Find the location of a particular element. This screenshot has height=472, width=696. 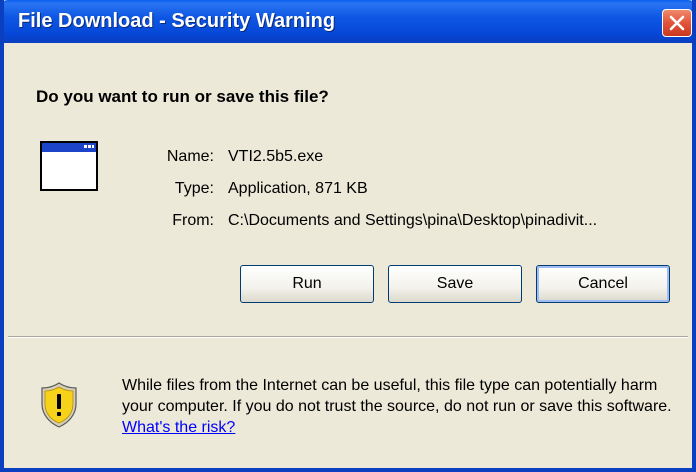

close-button is located at coordinates (677, 23).